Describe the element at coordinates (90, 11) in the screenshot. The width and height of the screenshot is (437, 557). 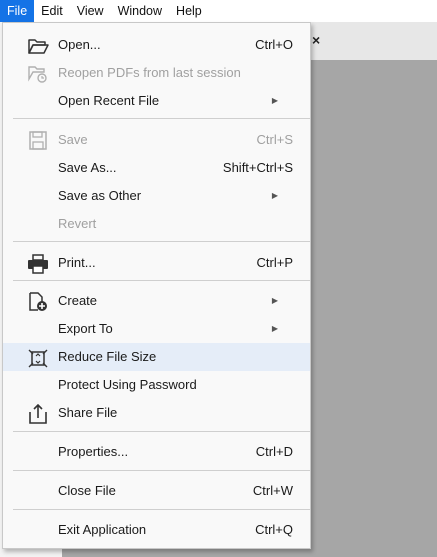
I see `menu-view: View` at that location.